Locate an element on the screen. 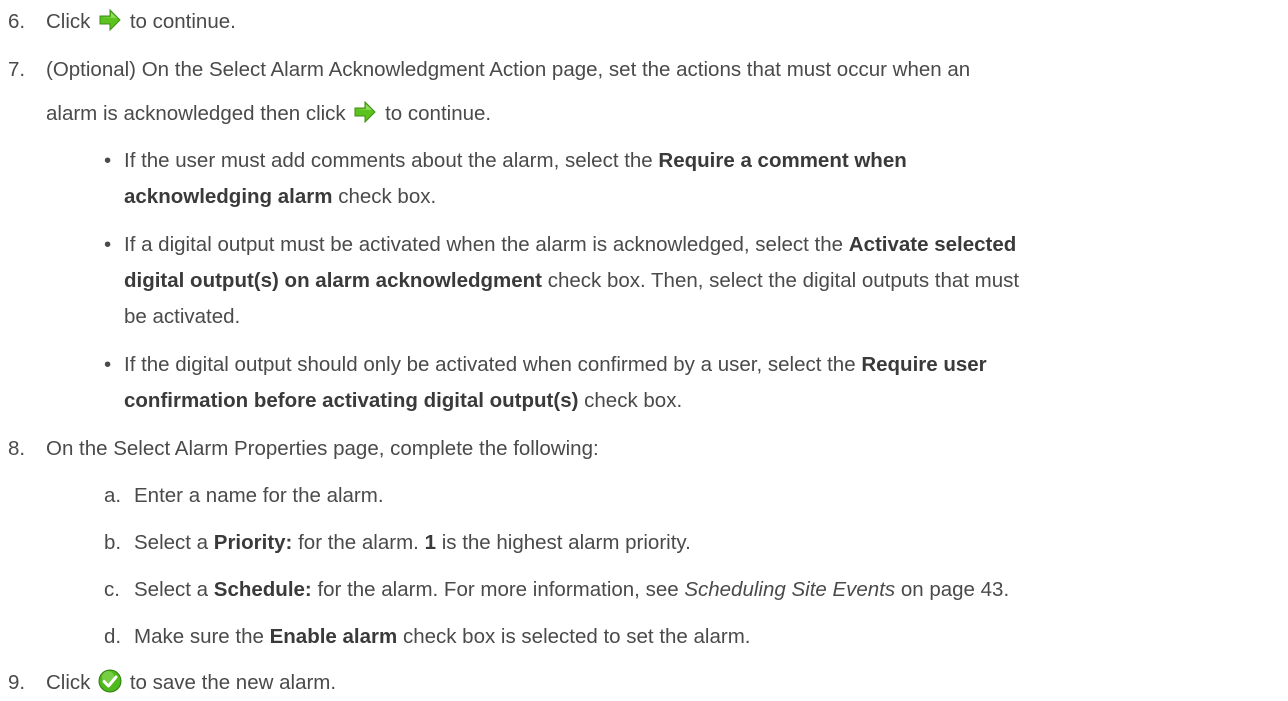  step-number: 9. is located at coordinates (17, 682).